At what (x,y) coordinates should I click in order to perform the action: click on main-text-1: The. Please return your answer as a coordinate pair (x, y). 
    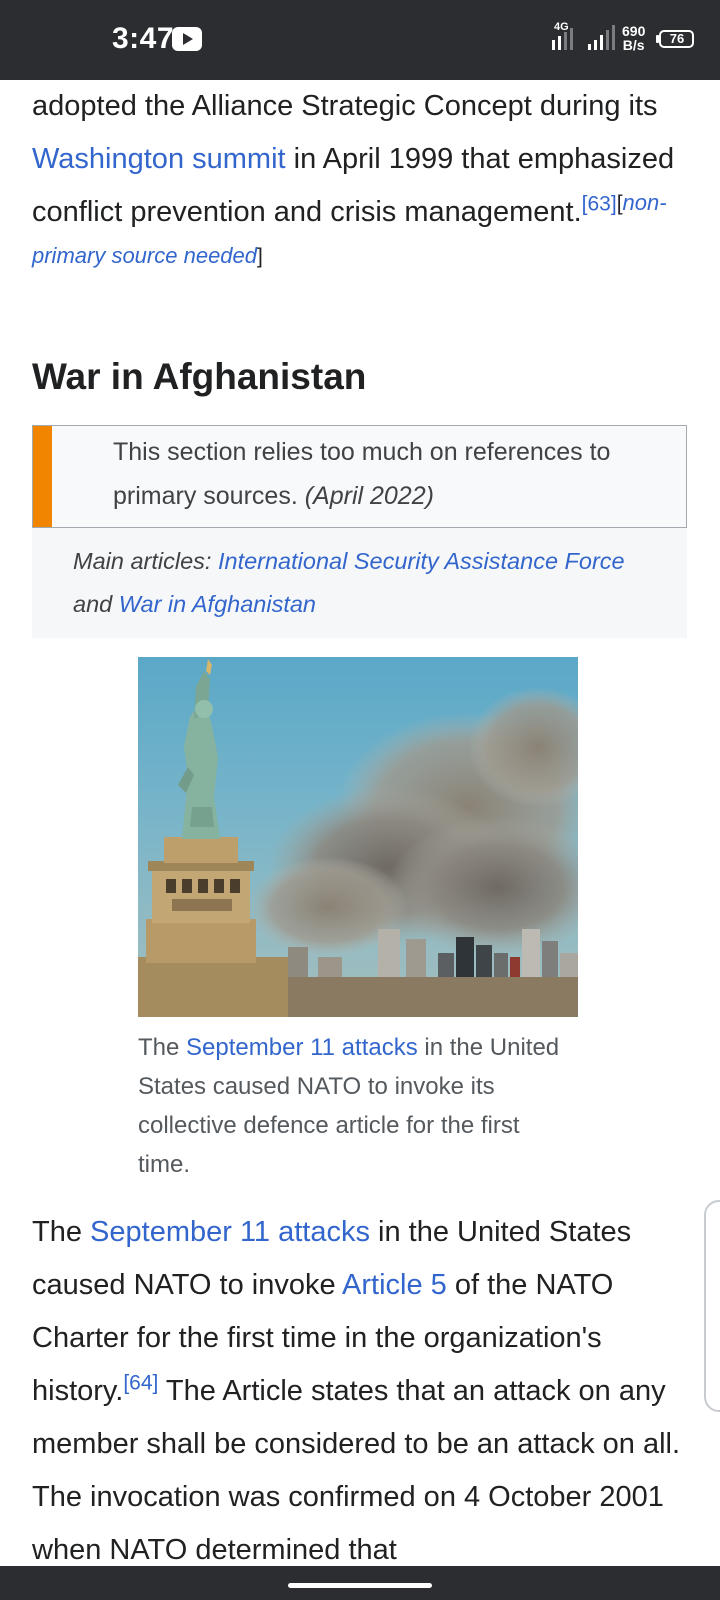
    Looking at the image, I should click on (61, 1232).